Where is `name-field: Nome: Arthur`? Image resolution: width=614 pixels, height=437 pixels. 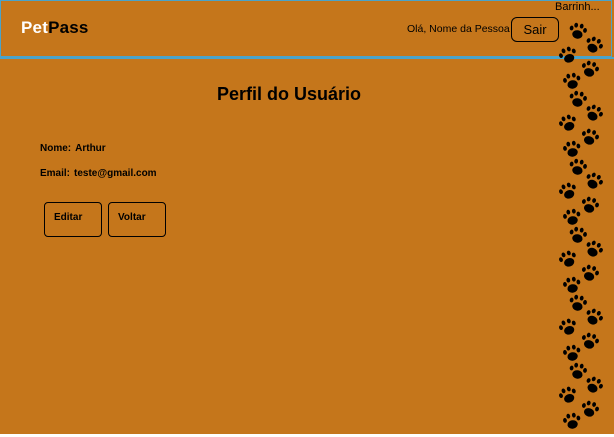 name-field: Nome: Arthur is located at coordinates (73, 148).